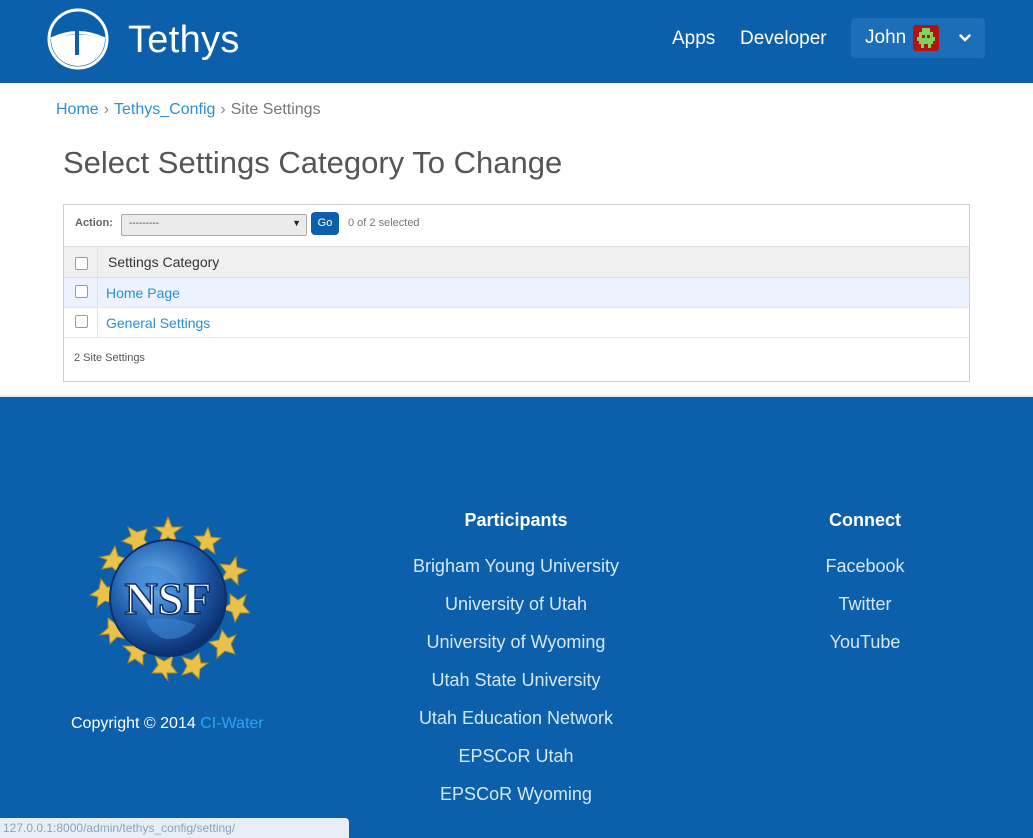 The width and height of the screenshot is (1033, 838). What do you see at coordinates (163, 262) in the screenshot?
I see `column-header-settings-category: Settings Category` at bounding box center [163, 262].